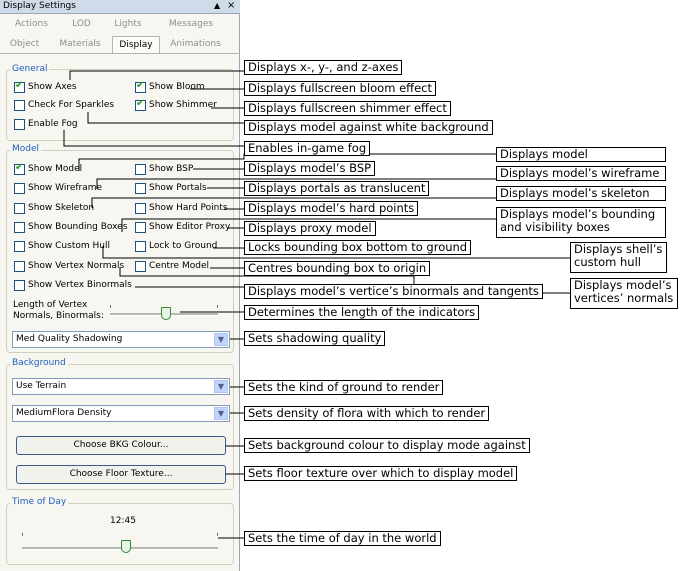  I want to click on background-group-label: Background, so click(39, 363).